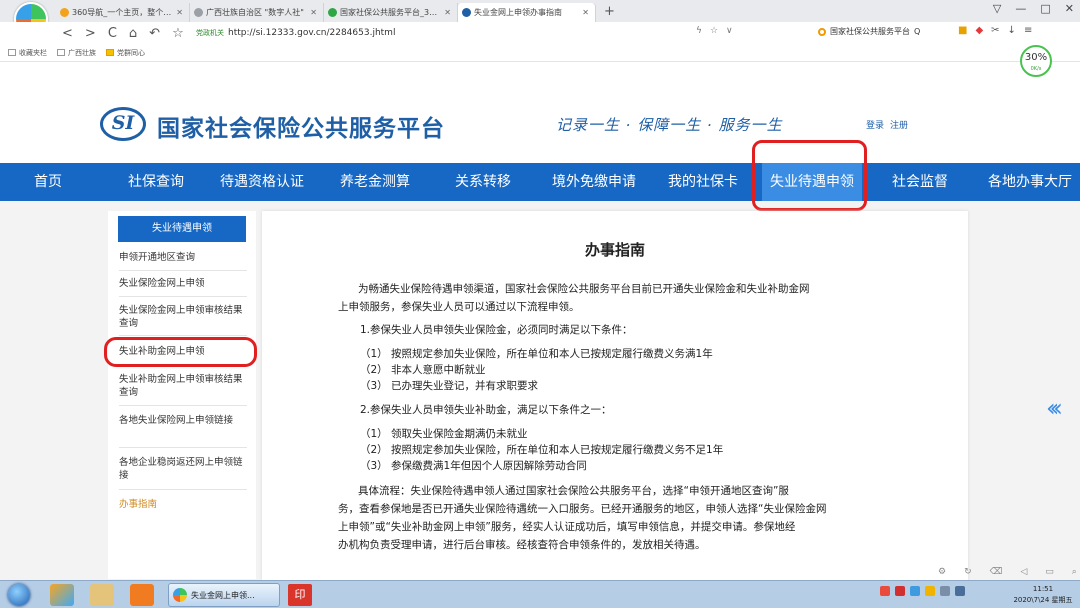 This screenshot has height=608, width=1080. Describe the element at coordinates (76, 53) in the screenshot. I see `bookmark-item: 广西壮族` at that location.